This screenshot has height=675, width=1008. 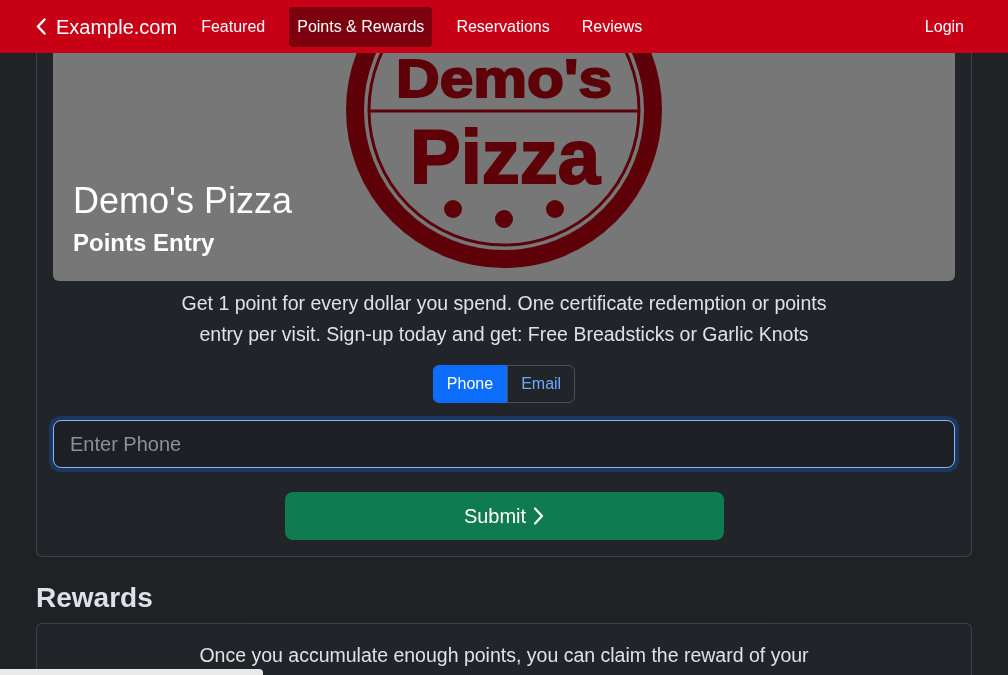 What do you see at coordinates (503, 26) in the screenshot?
I see `nav-link: Reservations` at bounding box center [503, 26].